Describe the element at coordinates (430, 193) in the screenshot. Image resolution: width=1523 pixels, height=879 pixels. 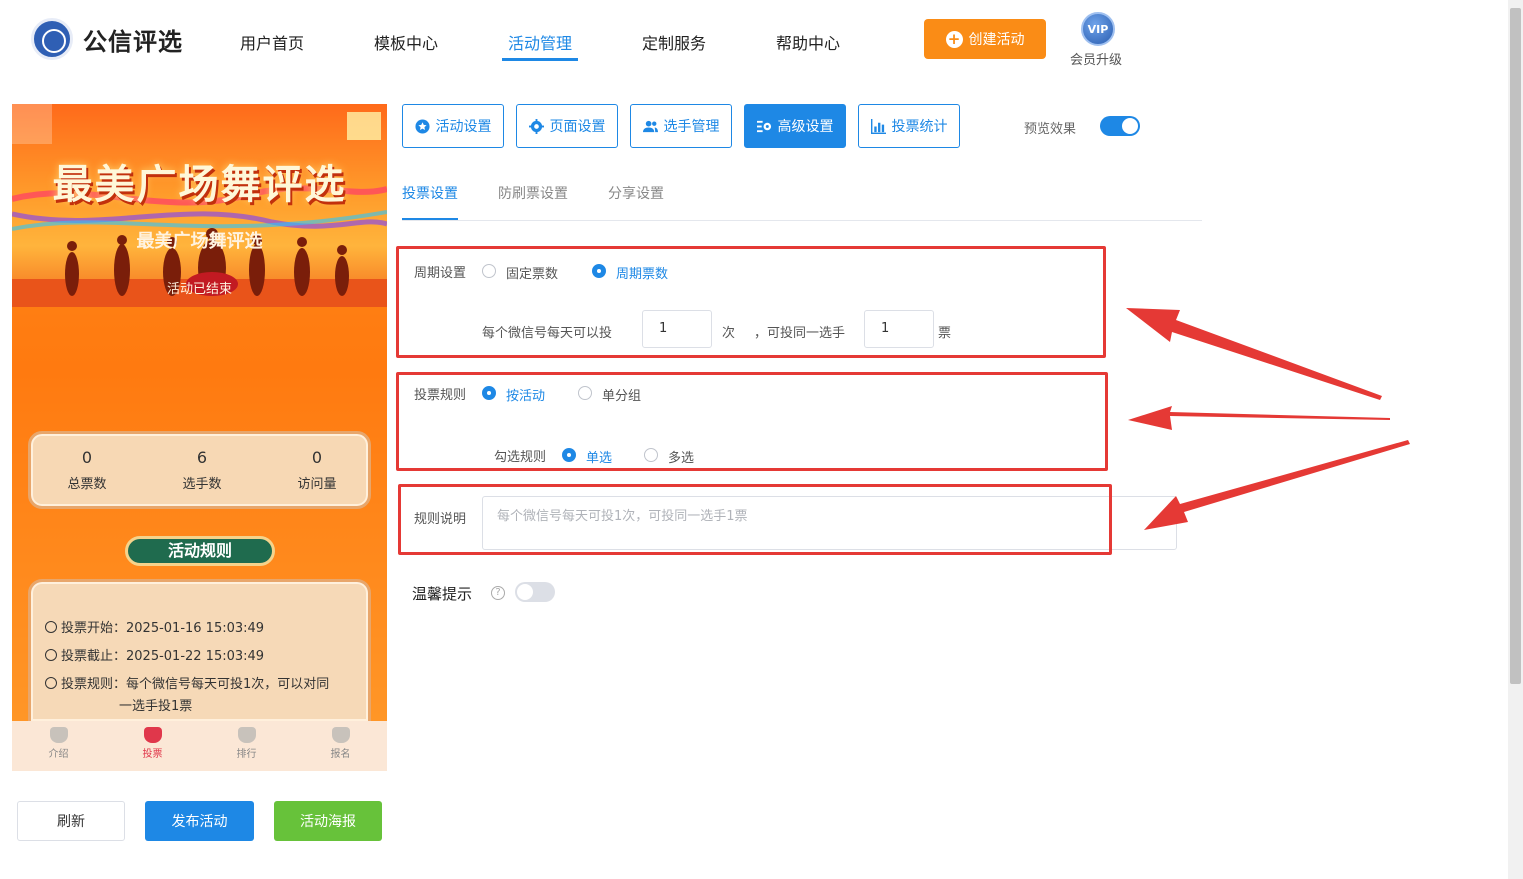
I see `subtab-vote-settings: 投票设置` at that location.